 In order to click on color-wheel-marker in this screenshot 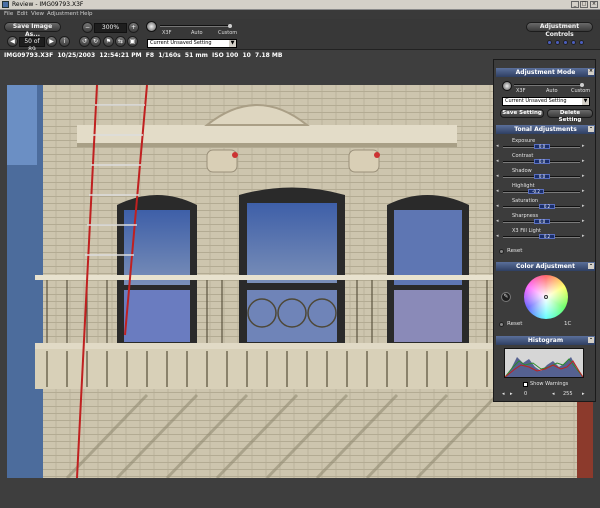, I will do `click(546, 297)`.